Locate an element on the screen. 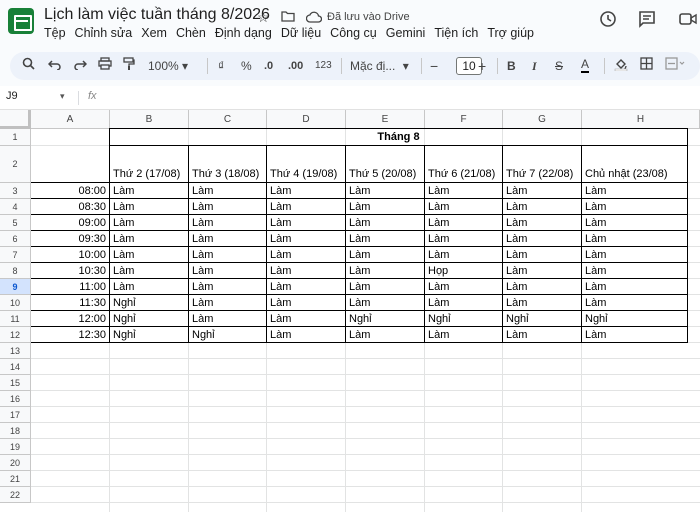  row-header-2: 2 is located at coordinates (15, 164).